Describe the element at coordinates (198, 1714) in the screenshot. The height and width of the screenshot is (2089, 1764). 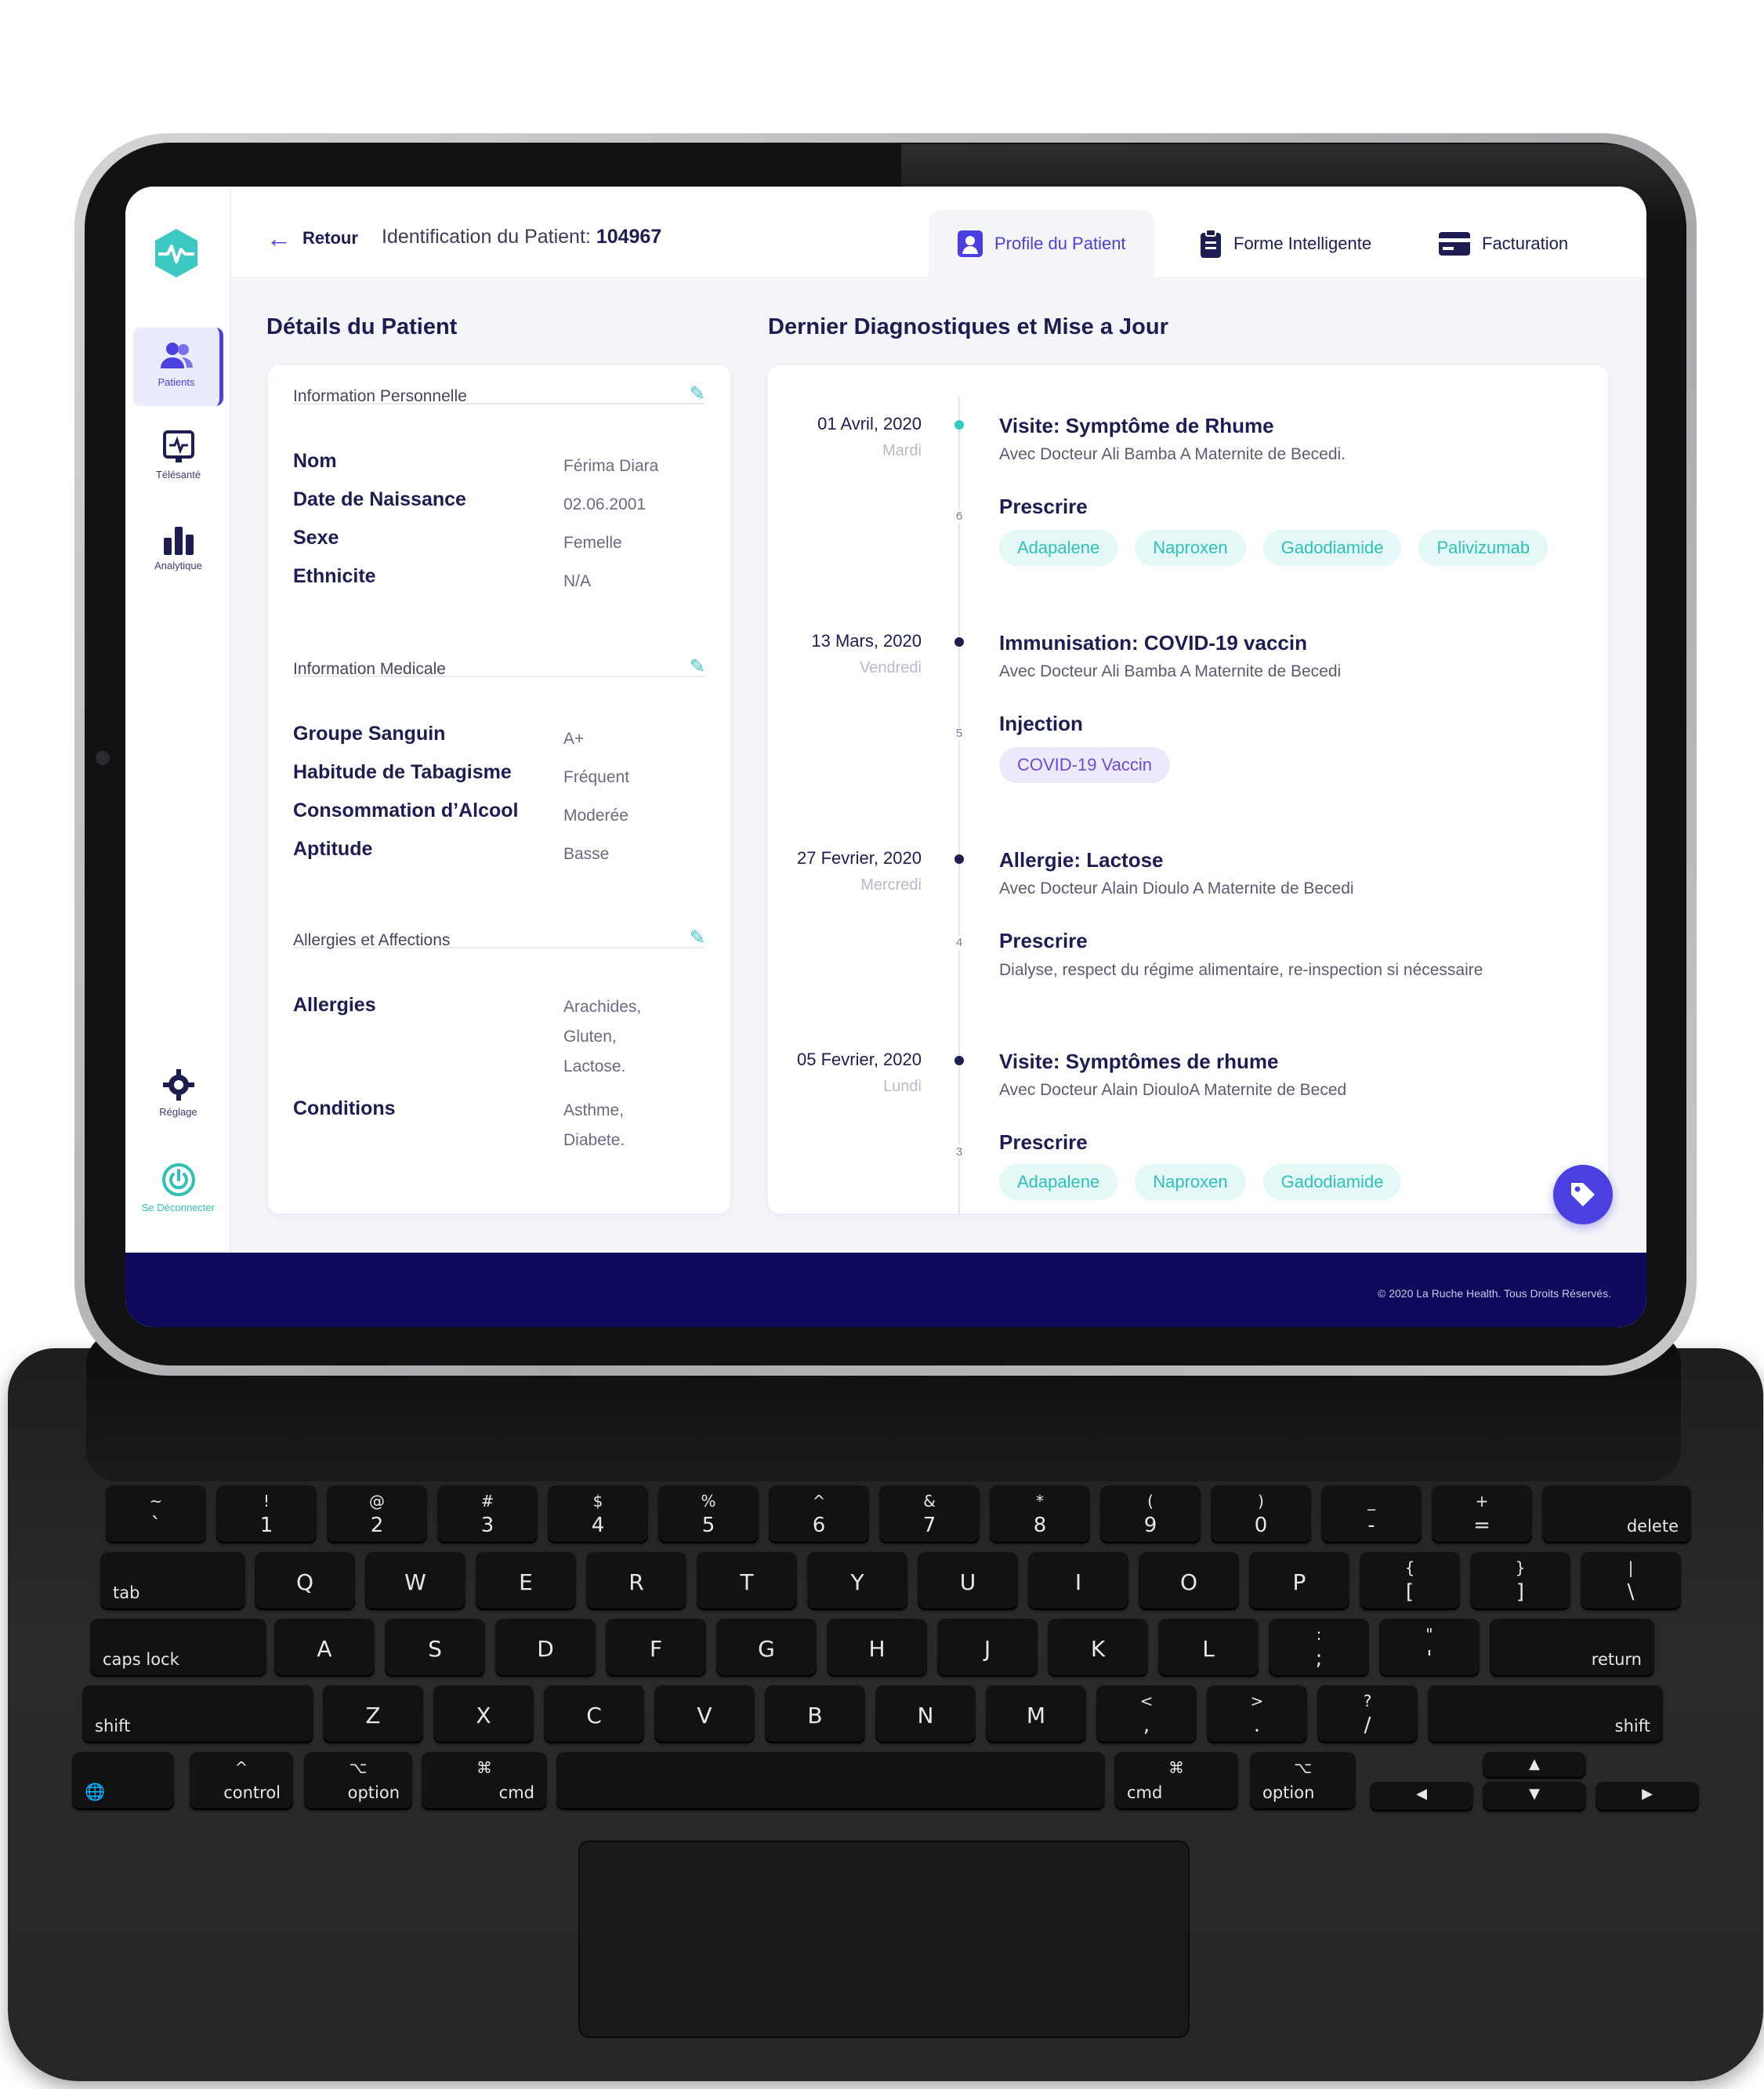
I see `key-shift-left: shift` at that location.